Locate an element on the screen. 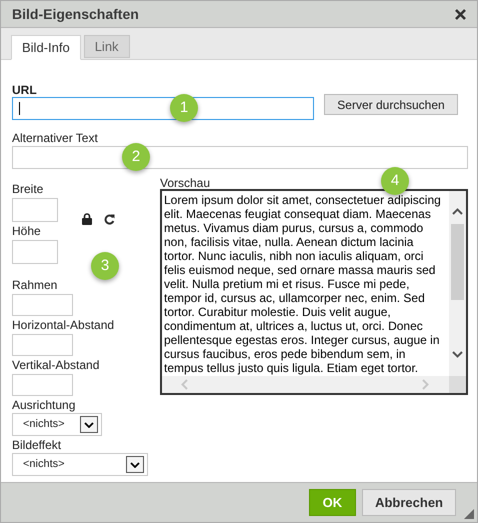 Image resolution: width=478 pixels, height=523 pixels. refresh-icon is located at coordinates (109, 219).